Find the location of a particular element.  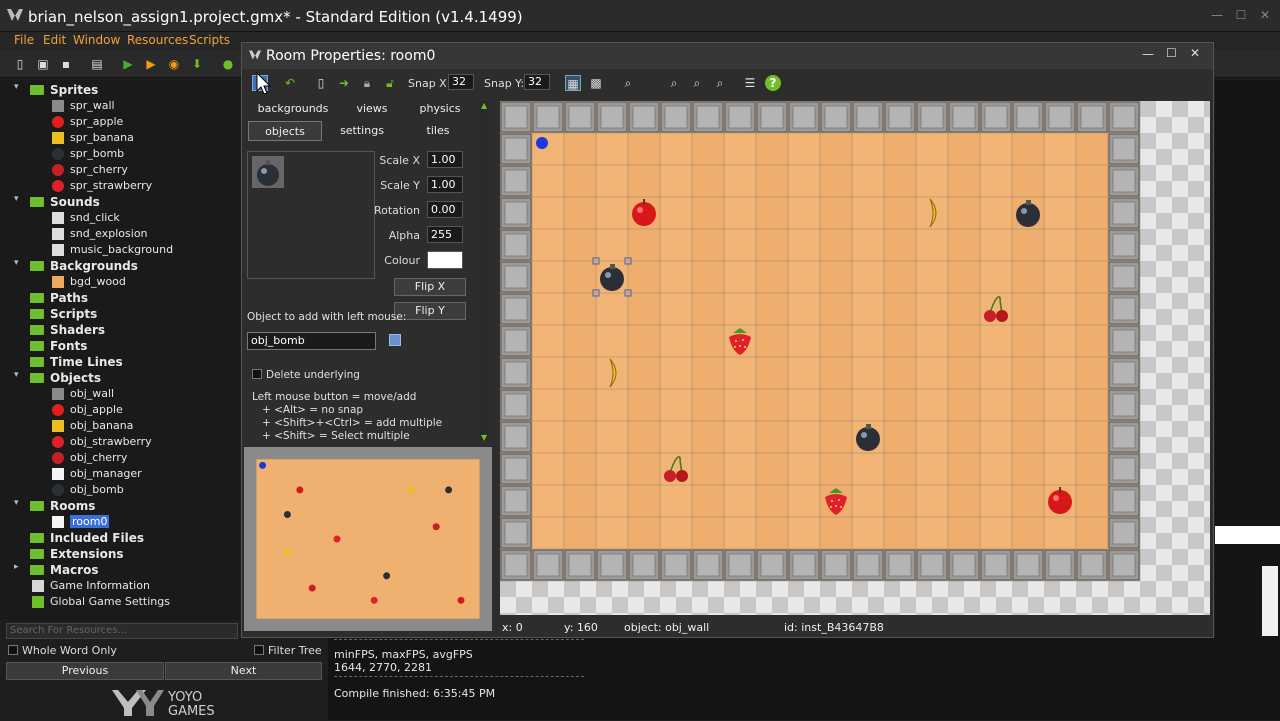

new-icon: ▯ is located at coordinates (20, 64).